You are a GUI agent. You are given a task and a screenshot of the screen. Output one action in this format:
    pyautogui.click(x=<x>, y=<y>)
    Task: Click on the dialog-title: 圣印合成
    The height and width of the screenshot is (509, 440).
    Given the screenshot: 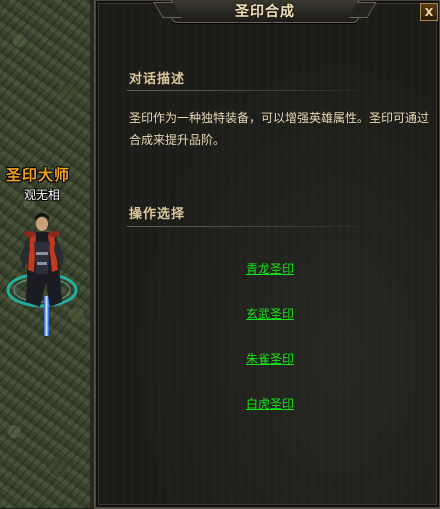 What is the action you would take?
    pyautogui.click(x=265, y=12)
    